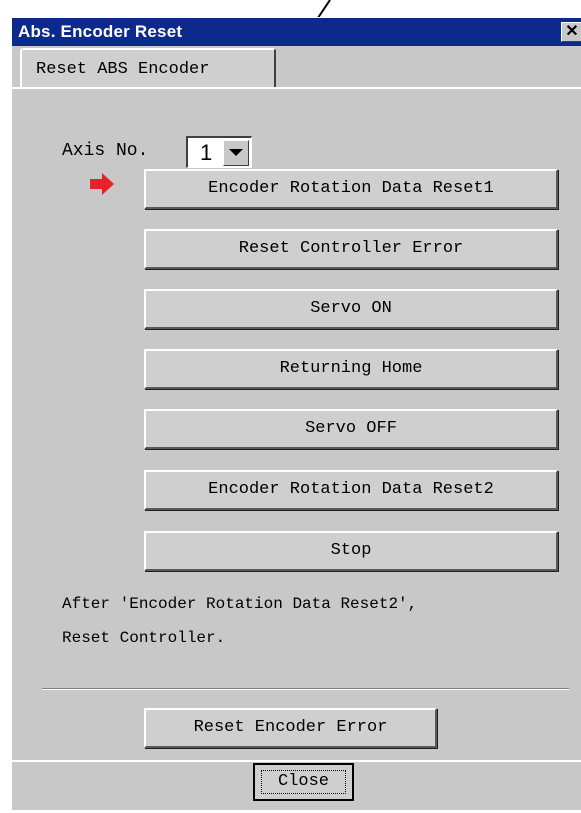  What do you see at coordinates (102, 184) in the screenshot?
I see `arrow-right-icon` at bounding box center [102, 184].